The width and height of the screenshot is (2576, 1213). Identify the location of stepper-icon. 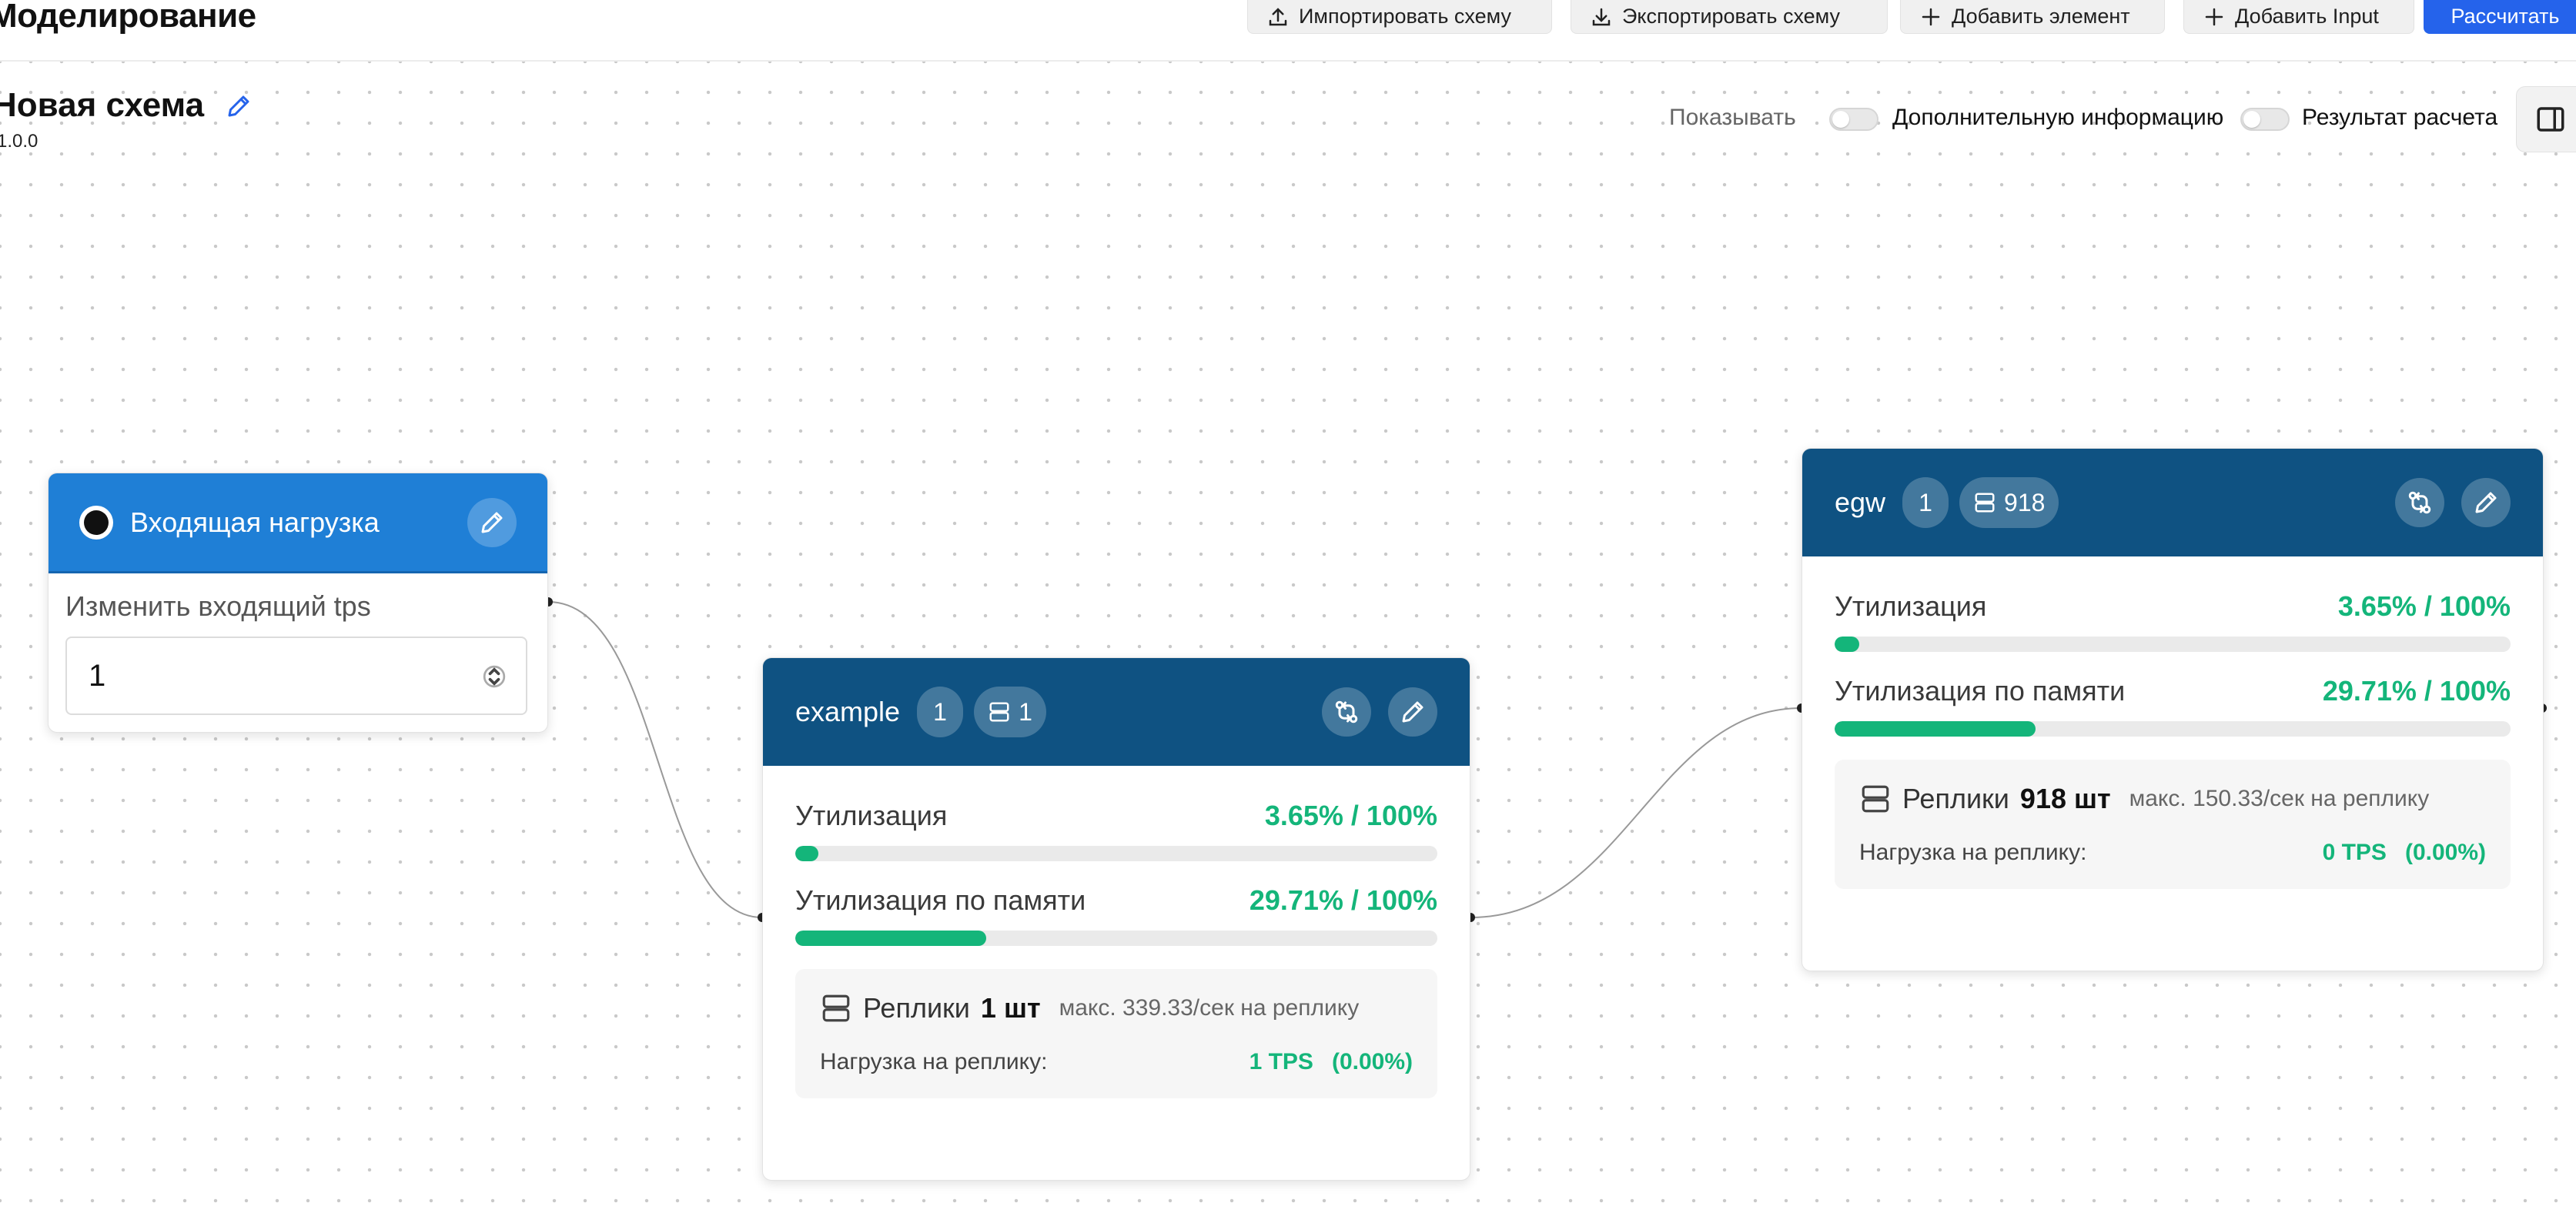
(494, 676).